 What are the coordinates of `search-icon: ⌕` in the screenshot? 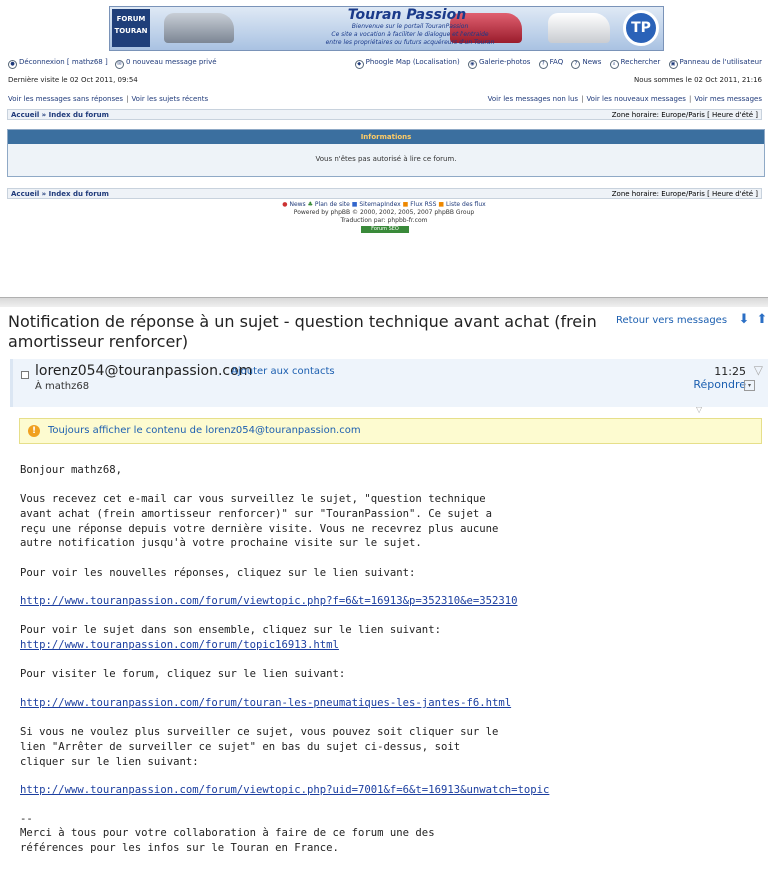 It's located at (614, 64).